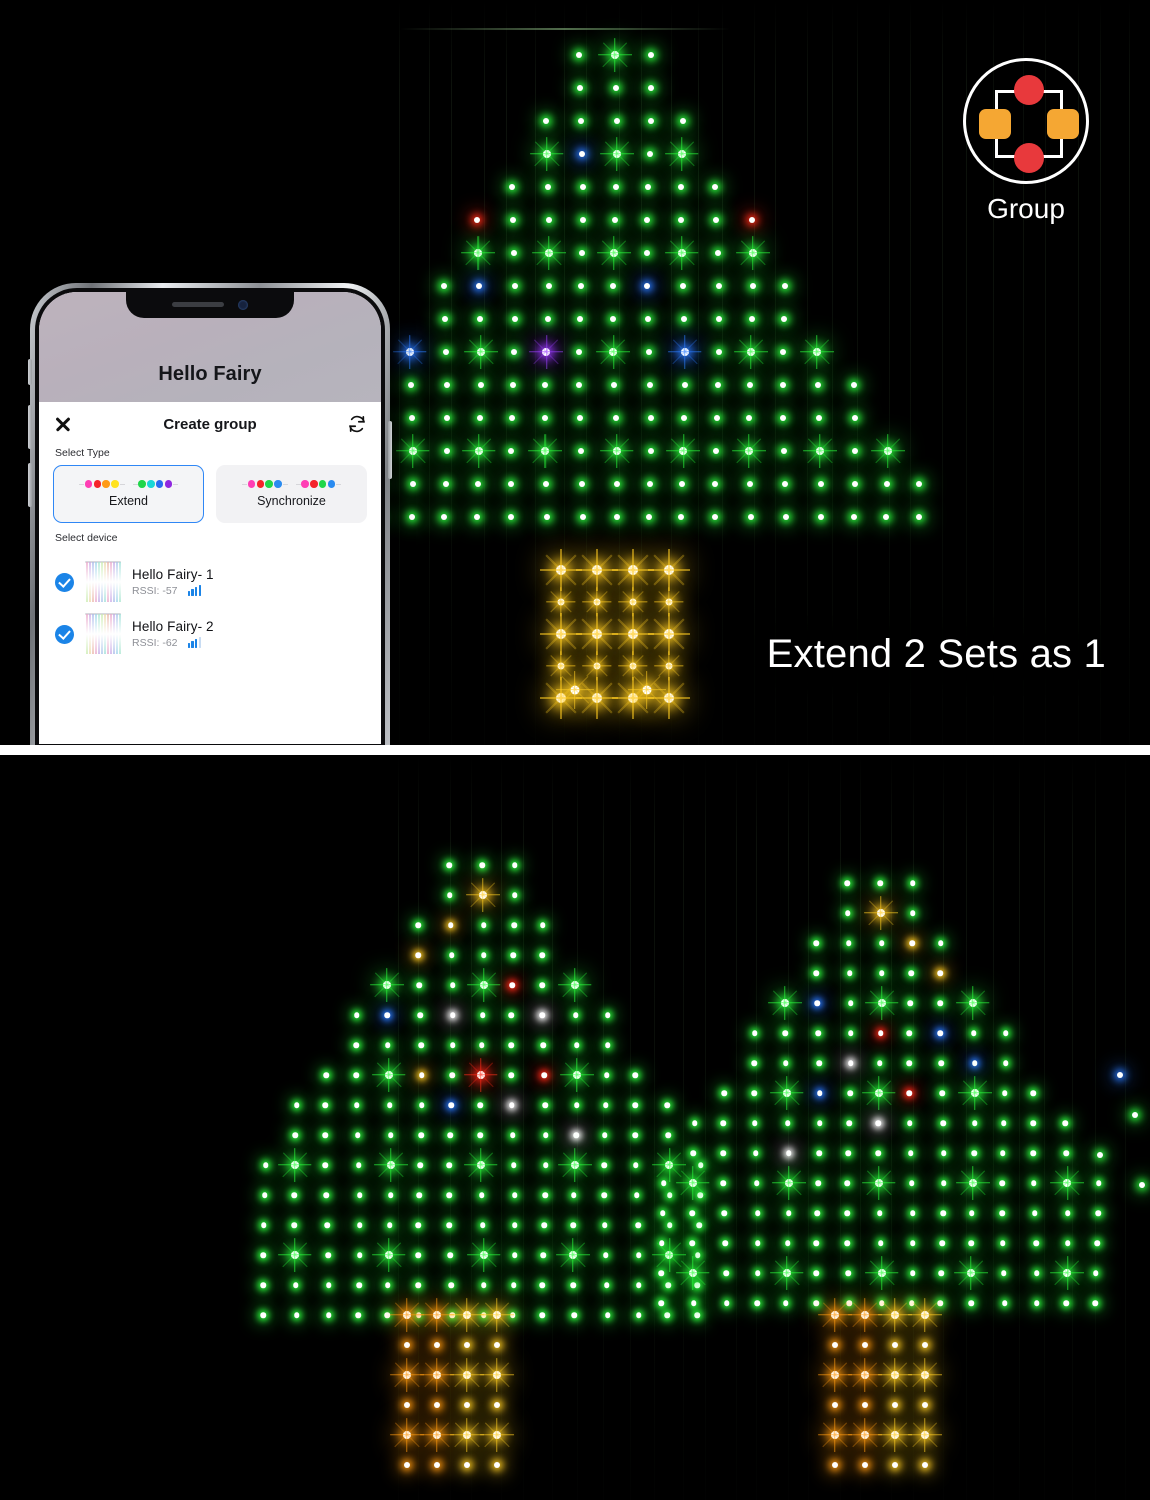 The image size is (1150, 1500). What do you see at coordinates (155, 484) in the screenshot?
I see `dot-group` at bounding box center [155, 484].